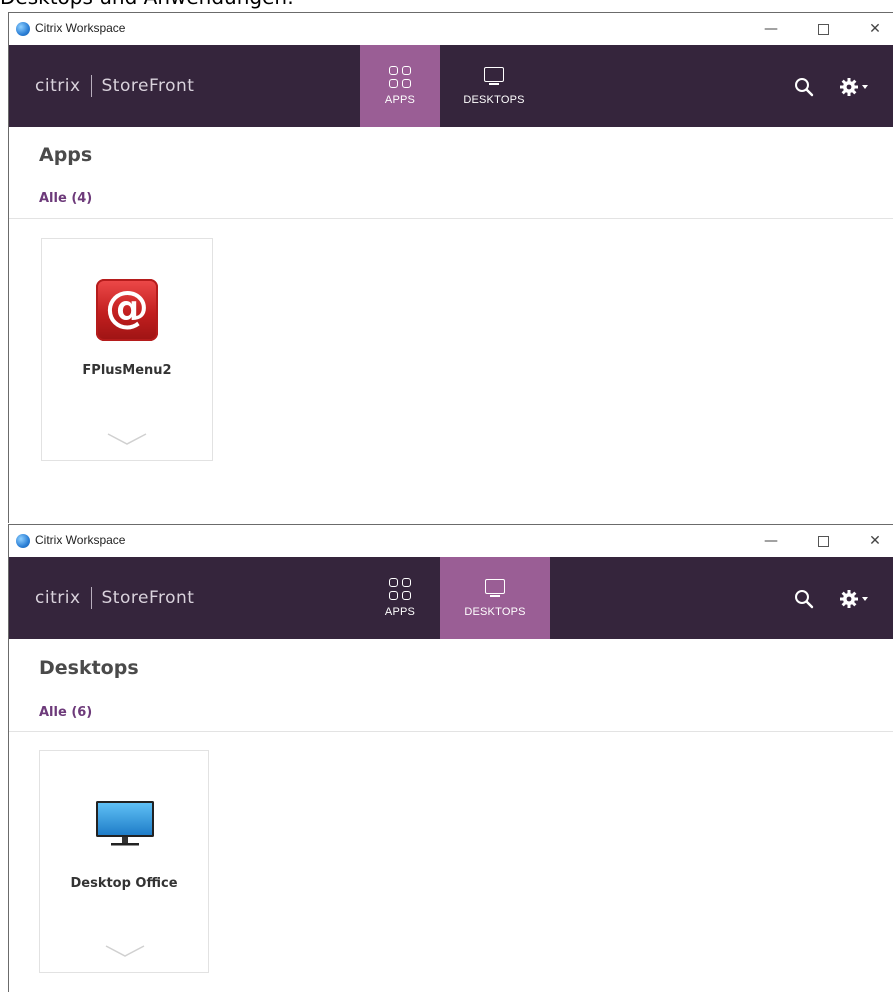 This screenshot has width=893, height=992. Describe the element at coordinates (127, 370) in the screenshot. I see `app-tile-name: FPlusMenu2` at that location.